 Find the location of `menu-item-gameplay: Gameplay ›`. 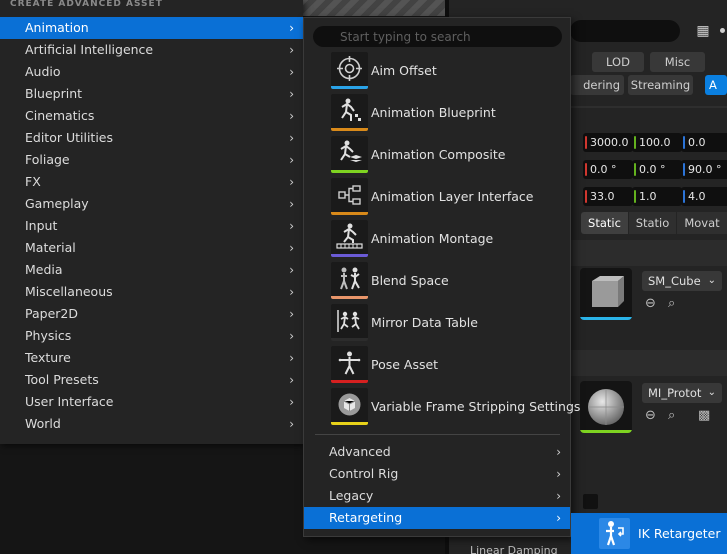

menu-item-gameplay: Gameplay › is located at coordinates (151, 204).